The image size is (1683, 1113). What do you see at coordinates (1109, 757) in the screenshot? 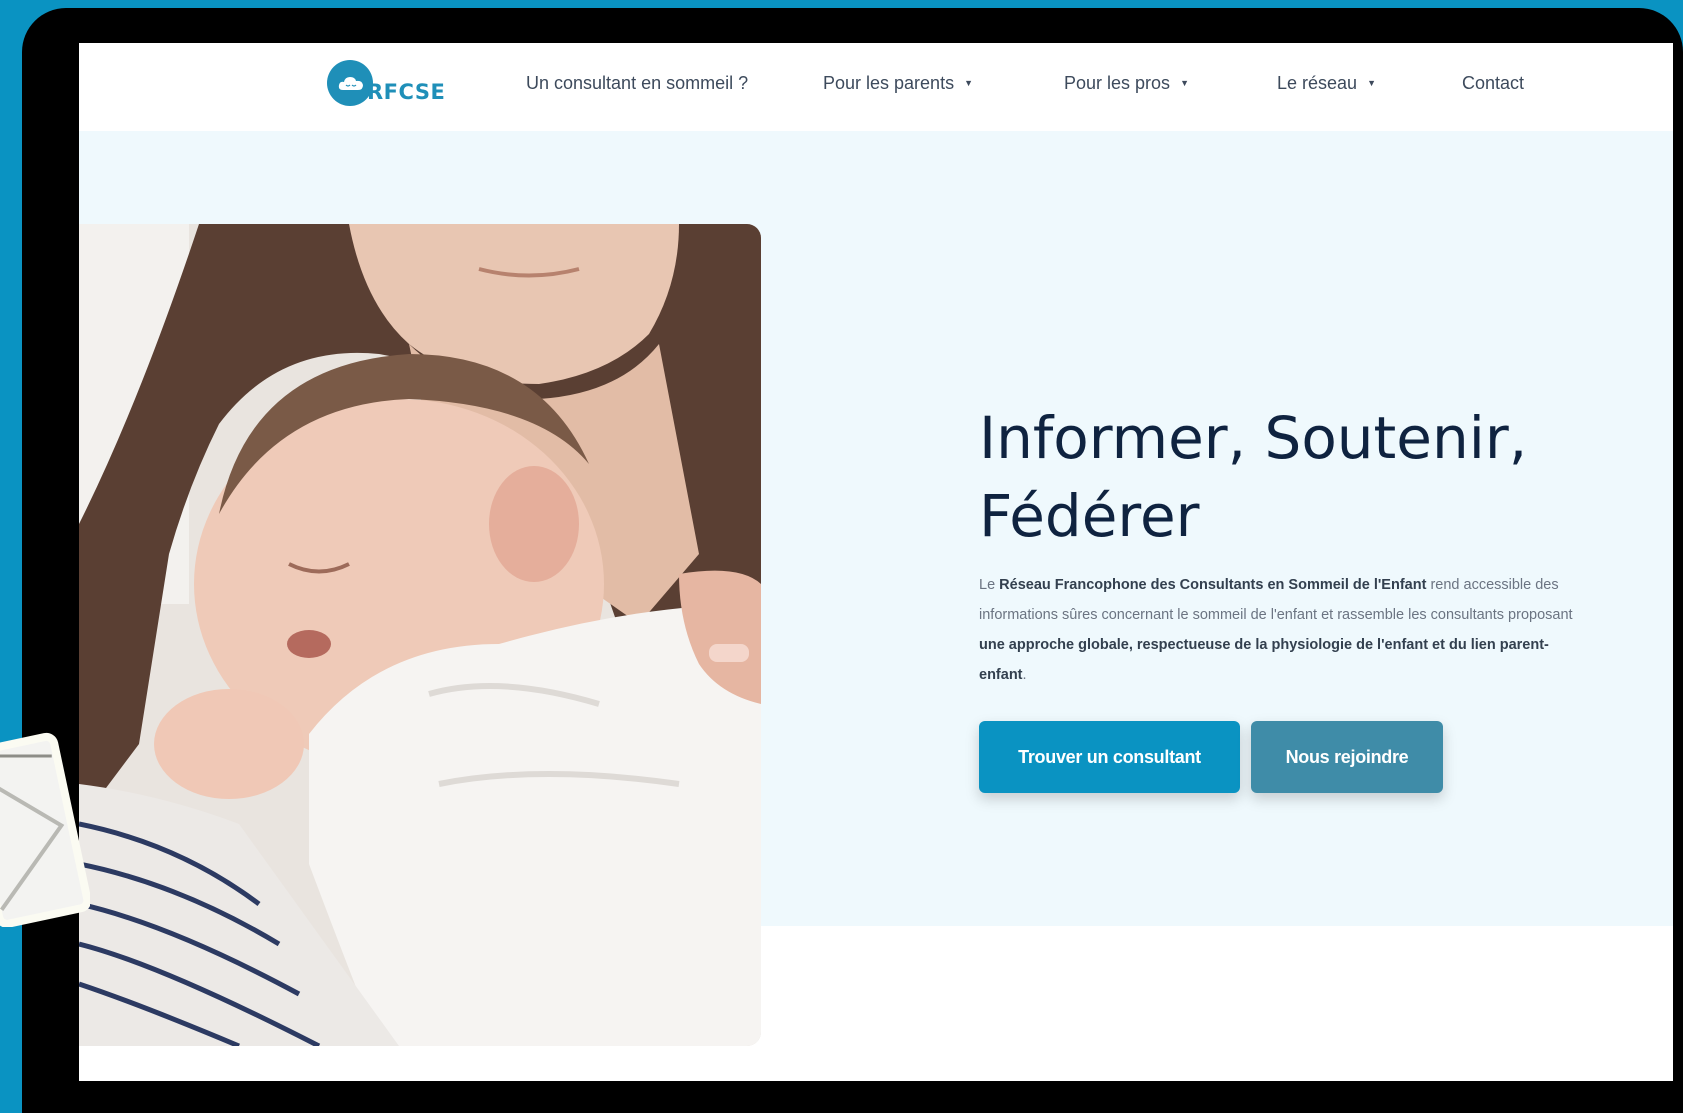
I see `find-consultant-button: Trouver un consultant` at bounding box center [1109, 757].